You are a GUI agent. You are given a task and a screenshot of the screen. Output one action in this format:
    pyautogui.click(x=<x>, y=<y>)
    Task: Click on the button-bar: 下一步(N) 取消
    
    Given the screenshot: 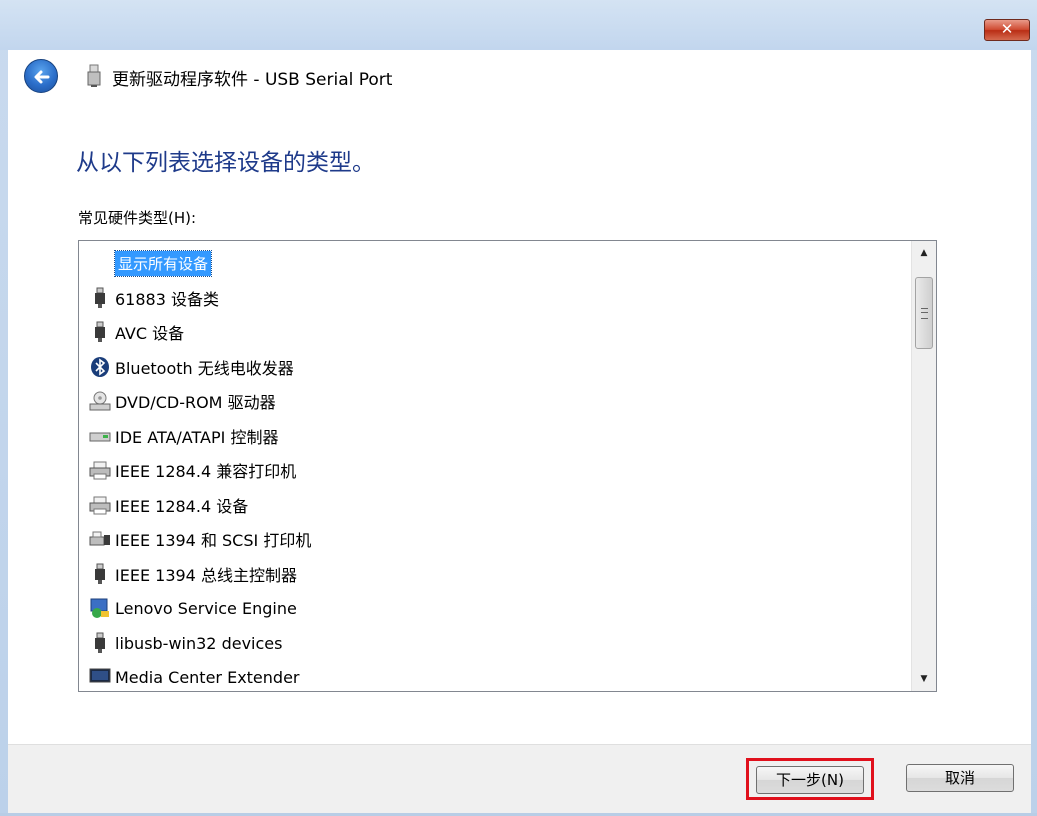 What is the action you would take?
    pyautogui.click(x=519, y=778)
    